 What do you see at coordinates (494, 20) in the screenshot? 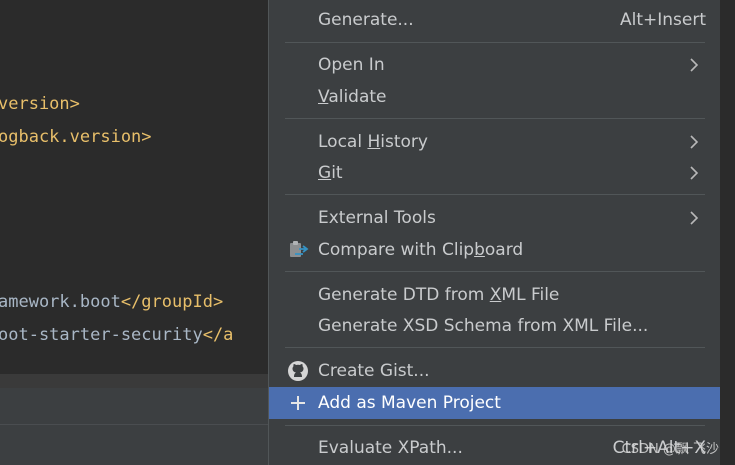
I see `menu-item-generate: Generate... Alt+Insert` at bounding box center [494, 20].